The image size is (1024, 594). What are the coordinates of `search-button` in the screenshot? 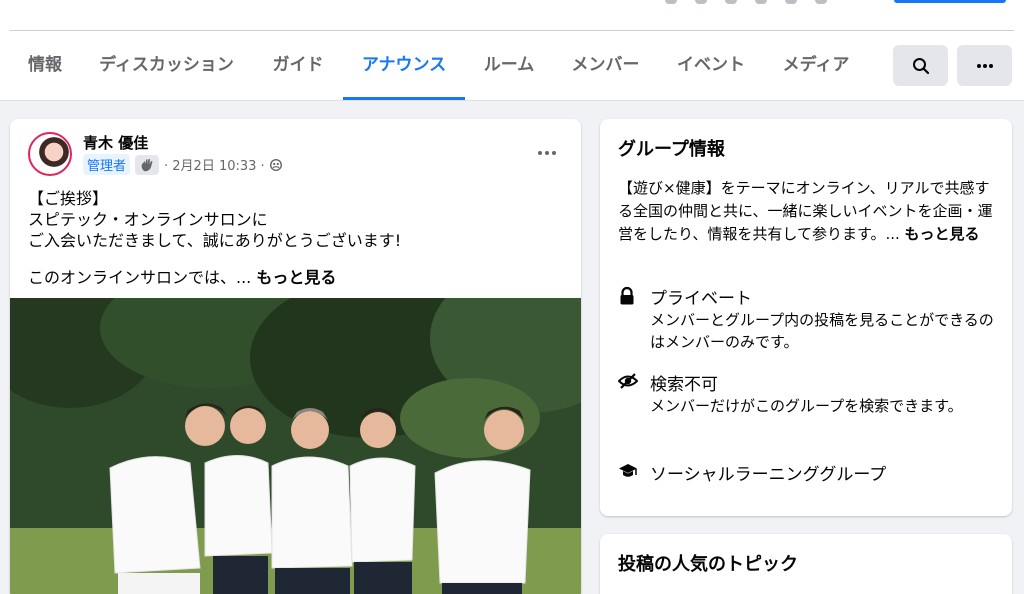 It's located at (920, 65).